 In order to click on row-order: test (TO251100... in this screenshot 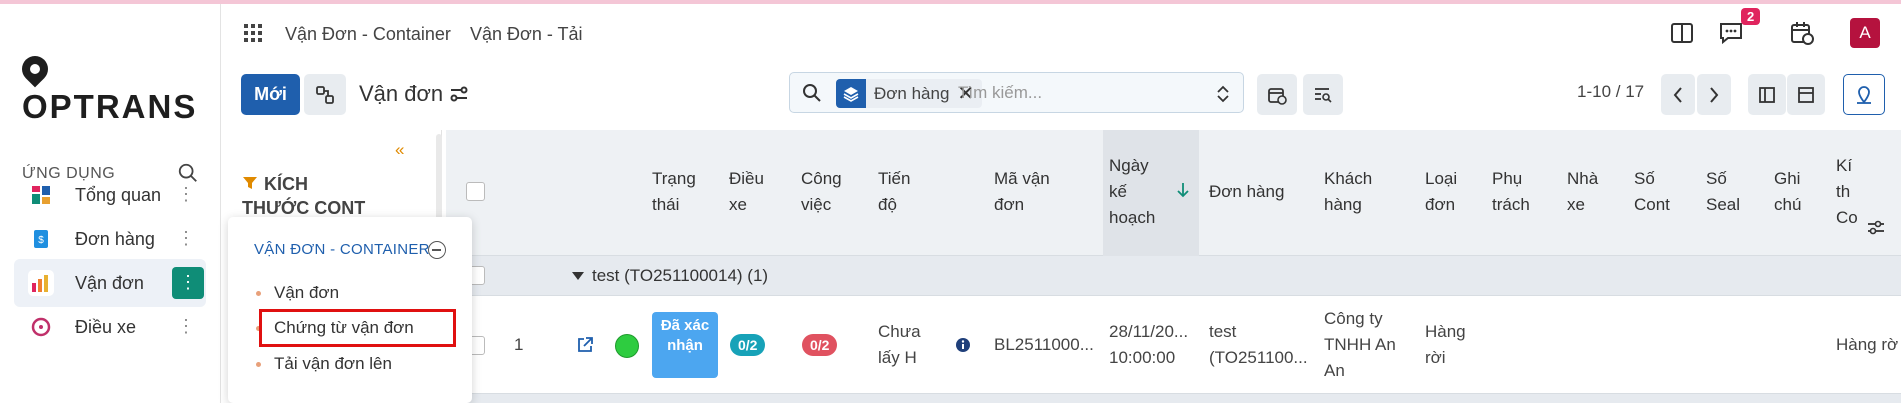, I will do `click(1258, 344)`.